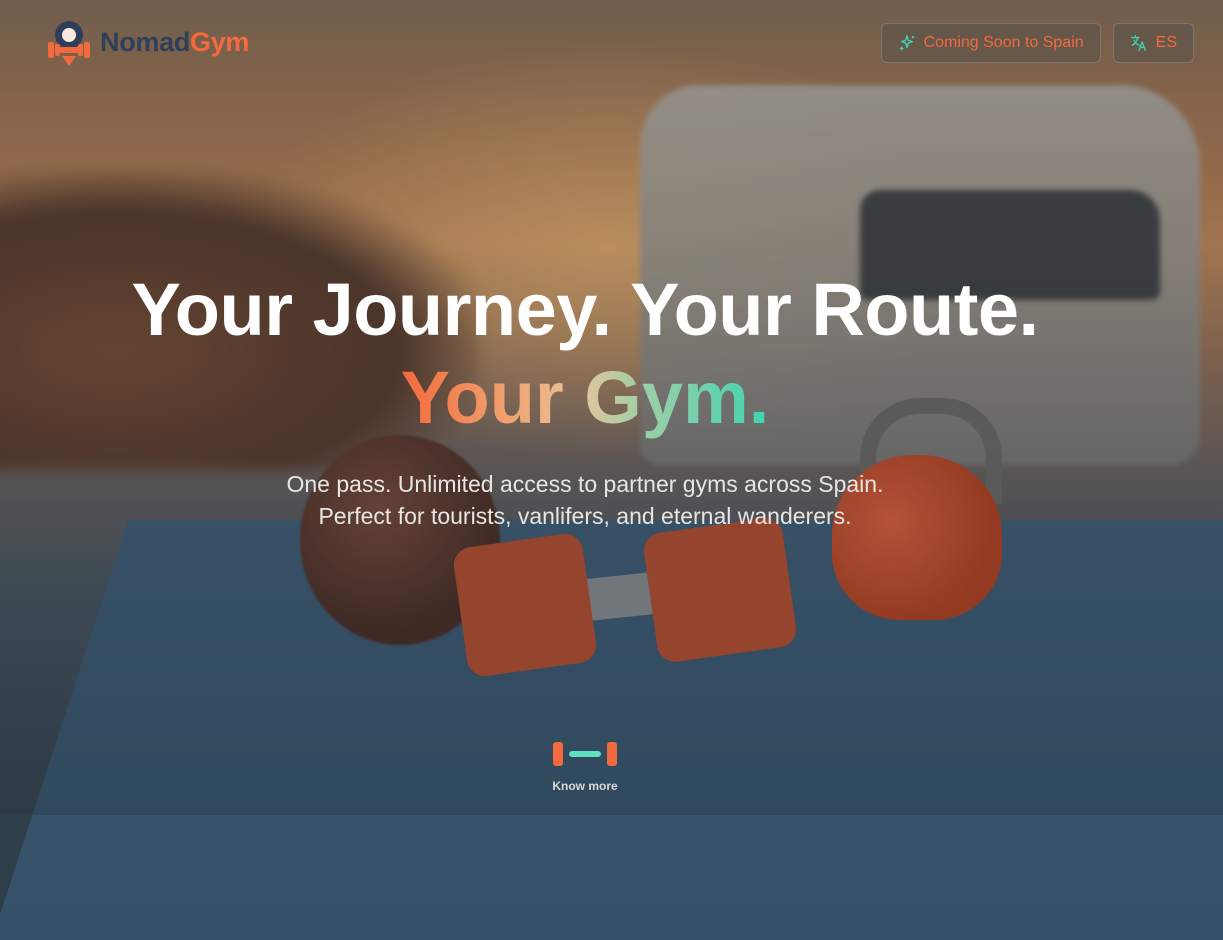 This screenshot has width=1223, height=940. Describe the element at coordinates (585, 309) in the screenshot. I see `hero-headline: Your Journey. Your Route.` at that location.